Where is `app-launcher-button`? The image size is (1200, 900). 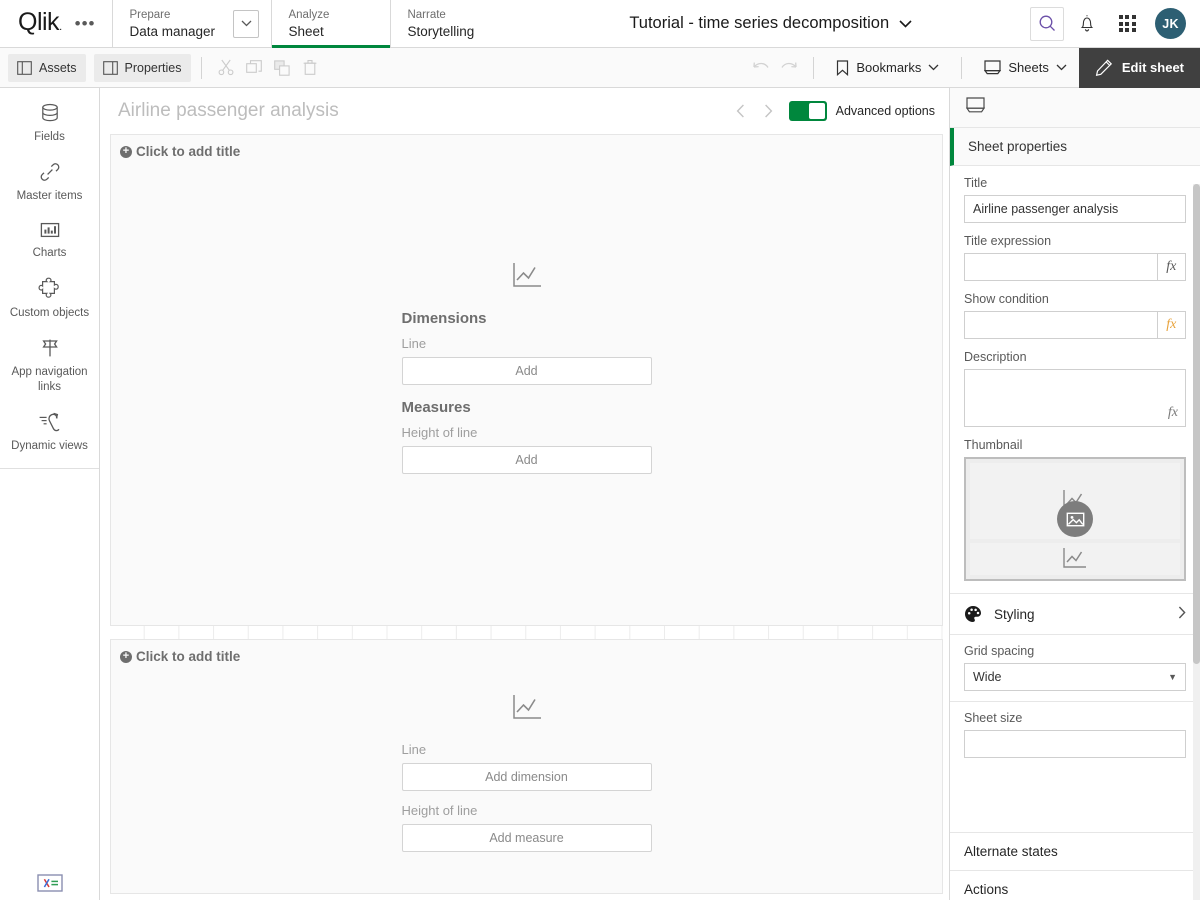
app-launcher-button is located at coordinates (1127, 24).